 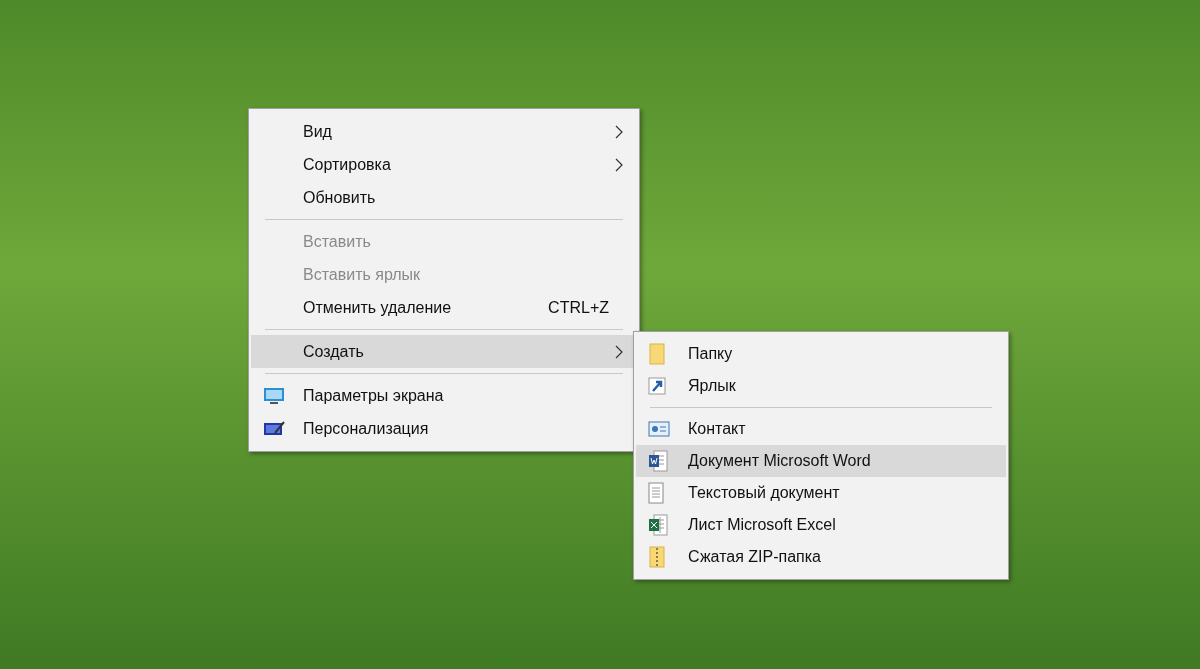 What do you see at coordinates (821, 386) in the screenshot?
I see `menu-item: Ярлык` at bounding box center [821, 386].